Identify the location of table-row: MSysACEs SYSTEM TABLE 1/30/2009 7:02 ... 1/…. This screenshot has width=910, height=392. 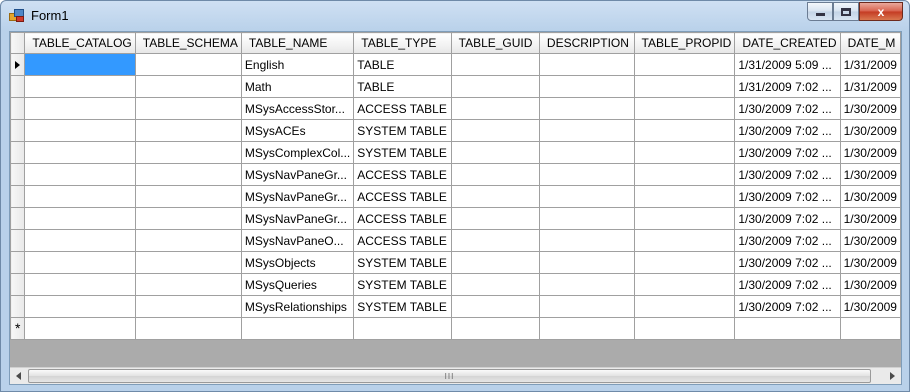
(455, 130).